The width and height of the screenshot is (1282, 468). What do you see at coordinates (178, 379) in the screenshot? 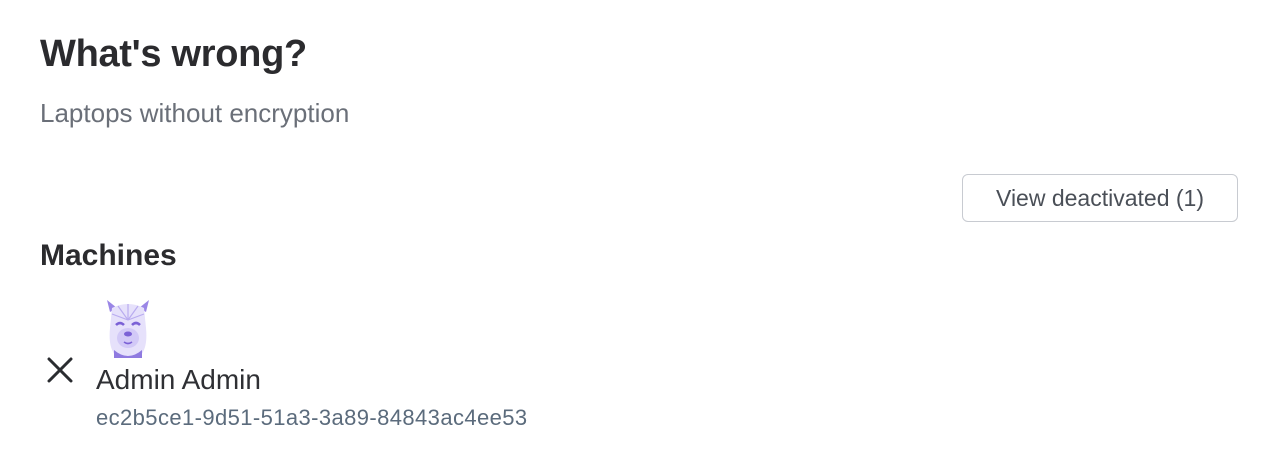
I see `machine-owner-name: Admin Admin` at bounding box center [178, 379].